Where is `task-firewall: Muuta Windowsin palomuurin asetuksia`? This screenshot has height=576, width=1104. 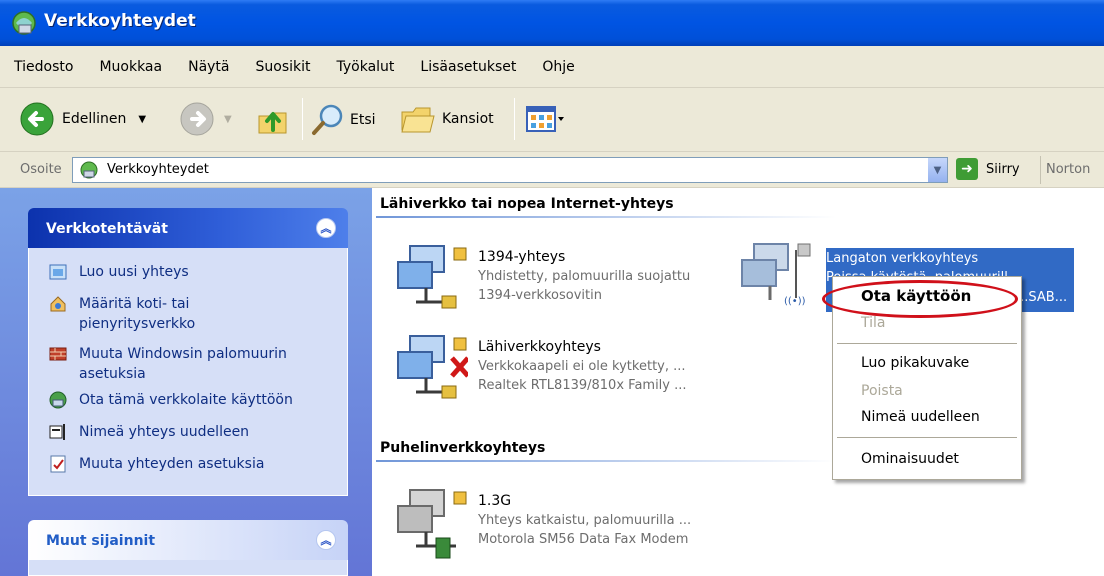 task-firewall: Muuta Windowsin palomuurin asetuksia is located at coordinates (174, 364).